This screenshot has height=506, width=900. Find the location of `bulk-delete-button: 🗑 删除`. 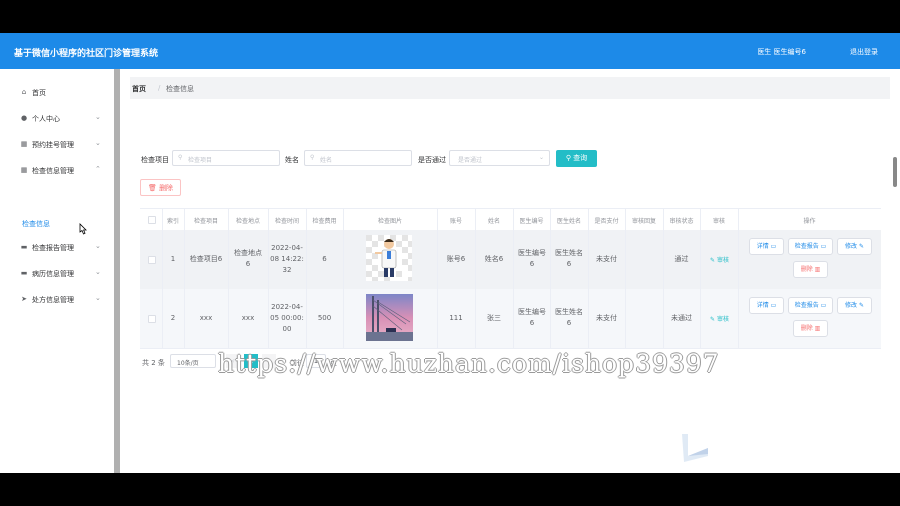

bulk-delete-button: 🗑 删除 is located at coordinates (160, 187).